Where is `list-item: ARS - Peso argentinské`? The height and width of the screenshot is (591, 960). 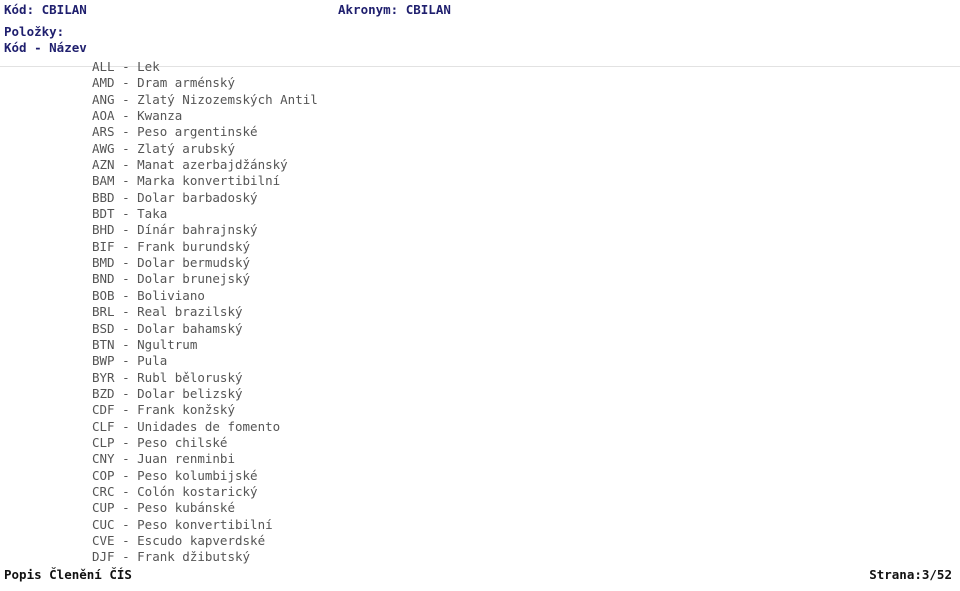
list-item: ARS - Peso argentinské is located at coordinates (175, 132).